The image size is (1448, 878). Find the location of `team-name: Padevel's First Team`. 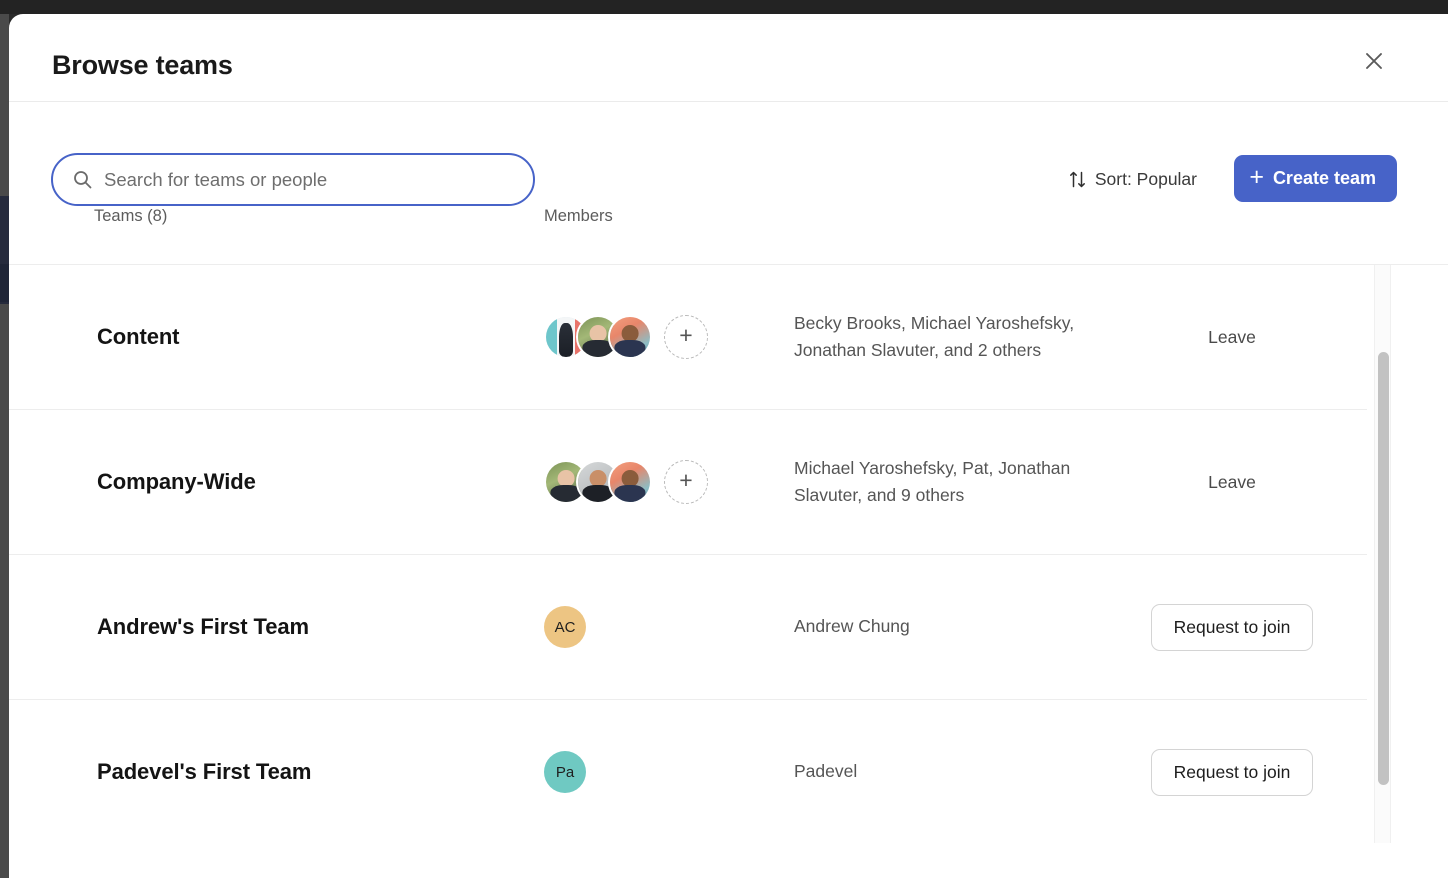

team-name: Padevel's First Team is located at coordinates (204, 771).